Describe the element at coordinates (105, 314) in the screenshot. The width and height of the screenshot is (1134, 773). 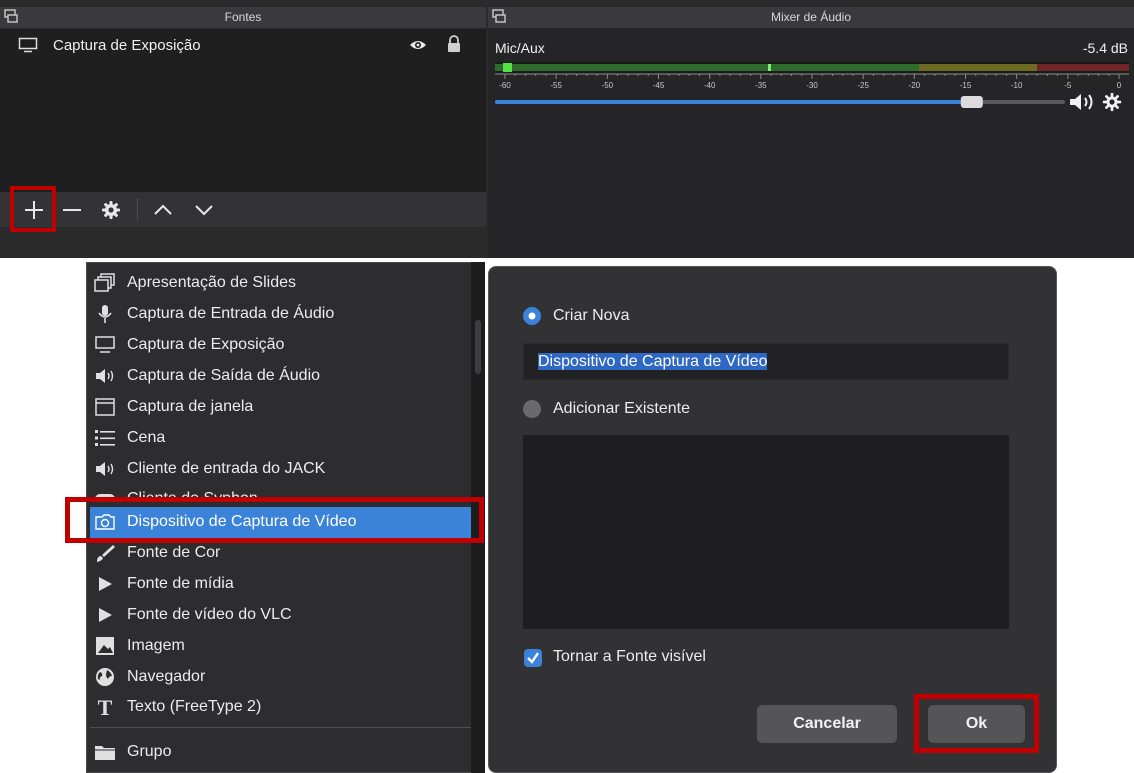
I see `microphone-icon` at that location.